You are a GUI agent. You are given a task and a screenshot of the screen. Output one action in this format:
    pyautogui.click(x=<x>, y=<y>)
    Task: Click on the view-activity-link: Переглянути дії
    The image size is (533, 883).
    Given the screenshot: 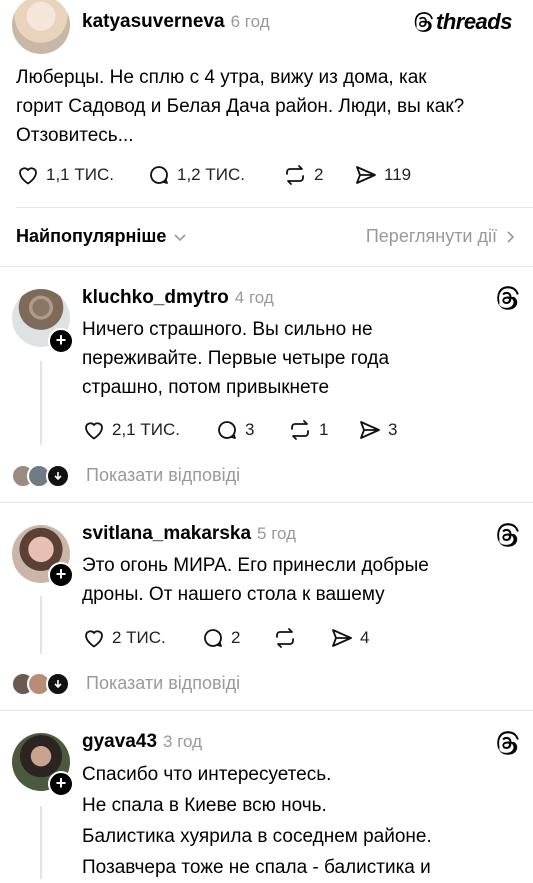 What is the action you would take?
    pyautogui.click(x=441, y=236)
    